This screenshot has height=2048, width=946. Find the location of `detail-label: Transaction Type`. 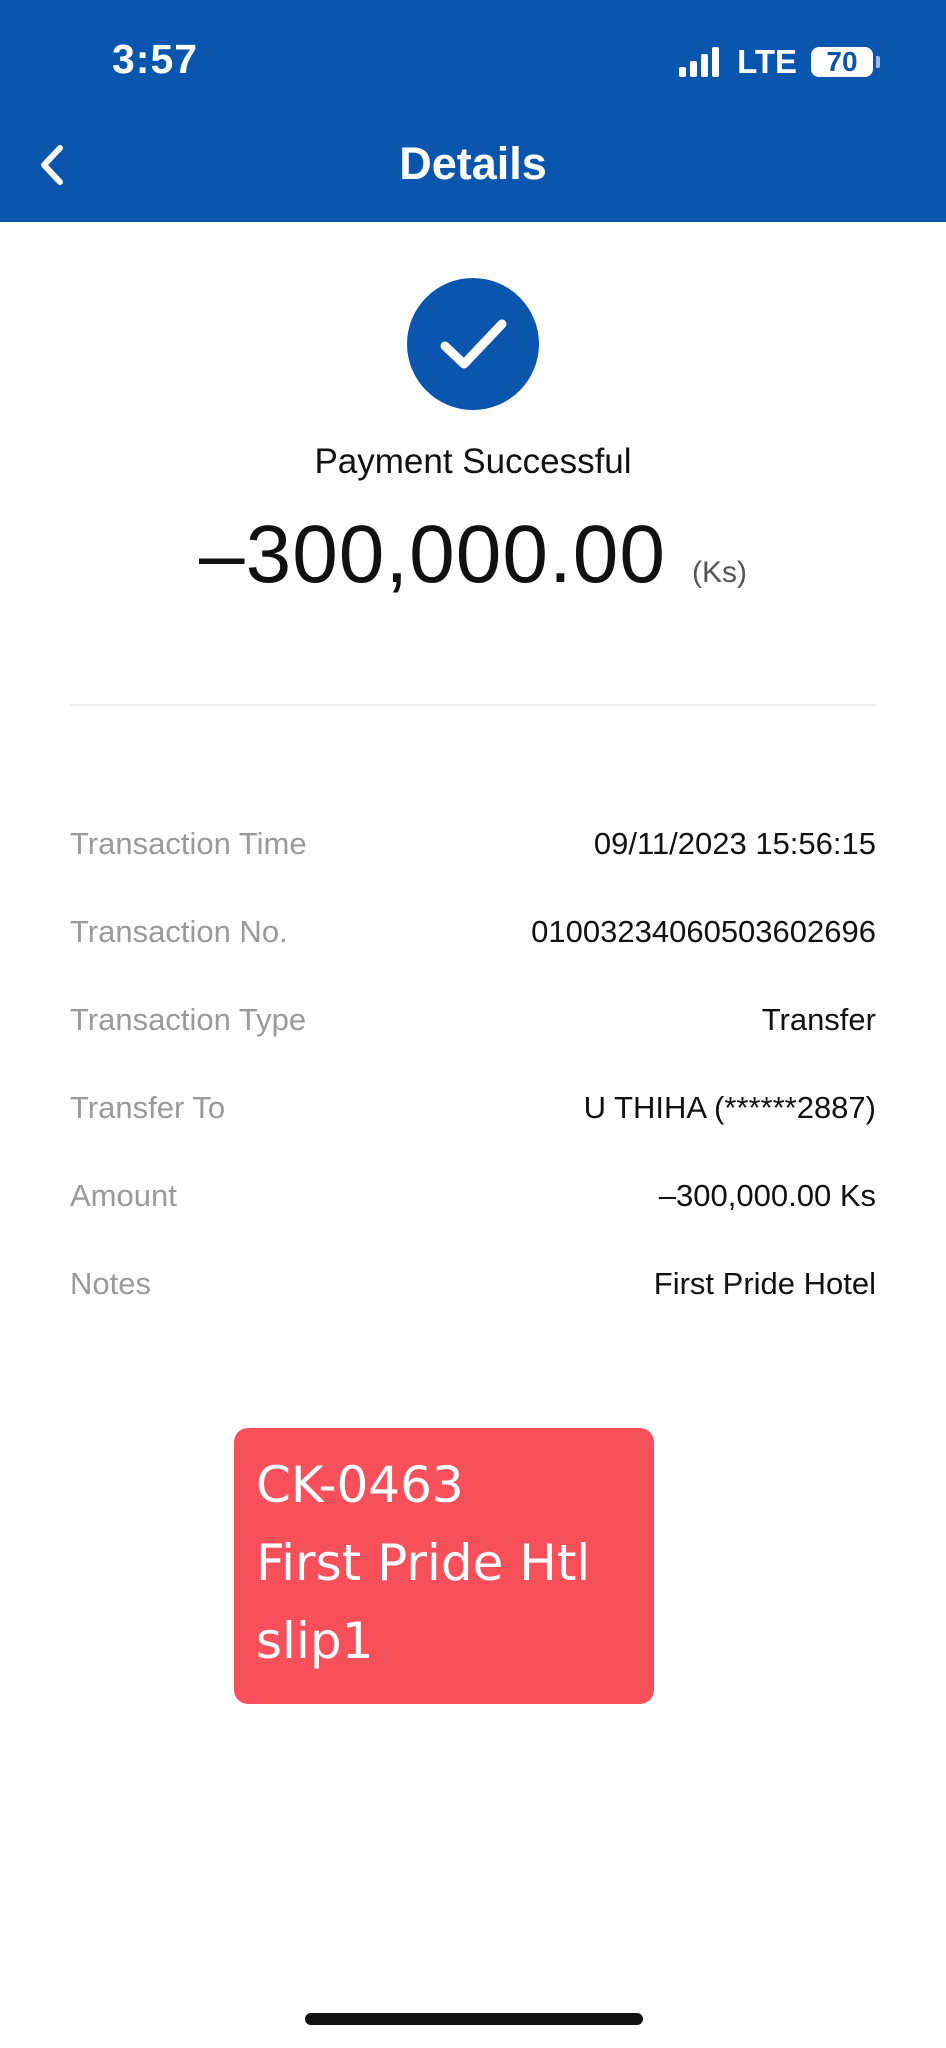

detail-label: Transaction Type is located at coordinates (188, 1019).